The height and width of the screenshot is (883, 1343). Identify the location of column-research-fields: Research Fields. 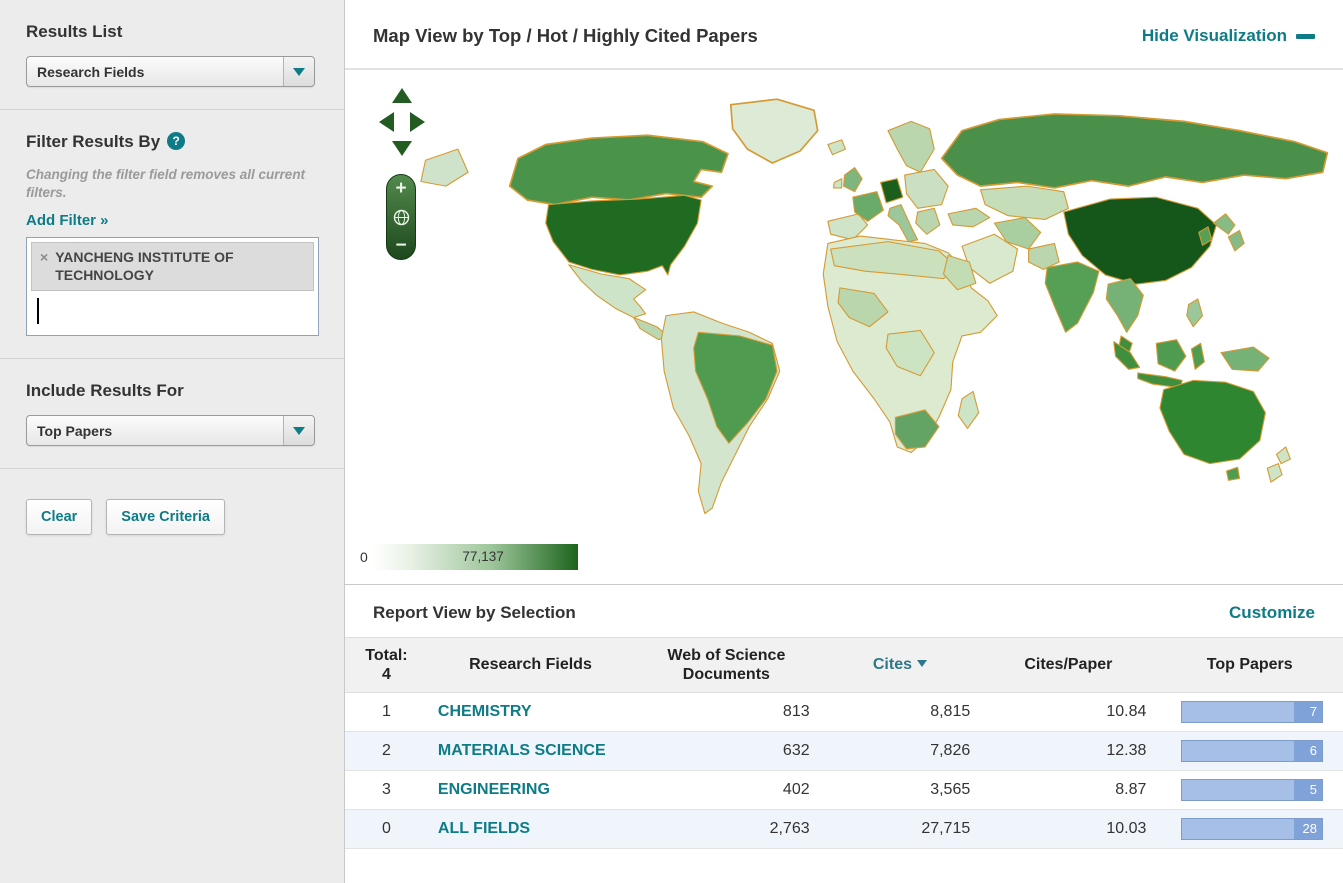
(530, 665).